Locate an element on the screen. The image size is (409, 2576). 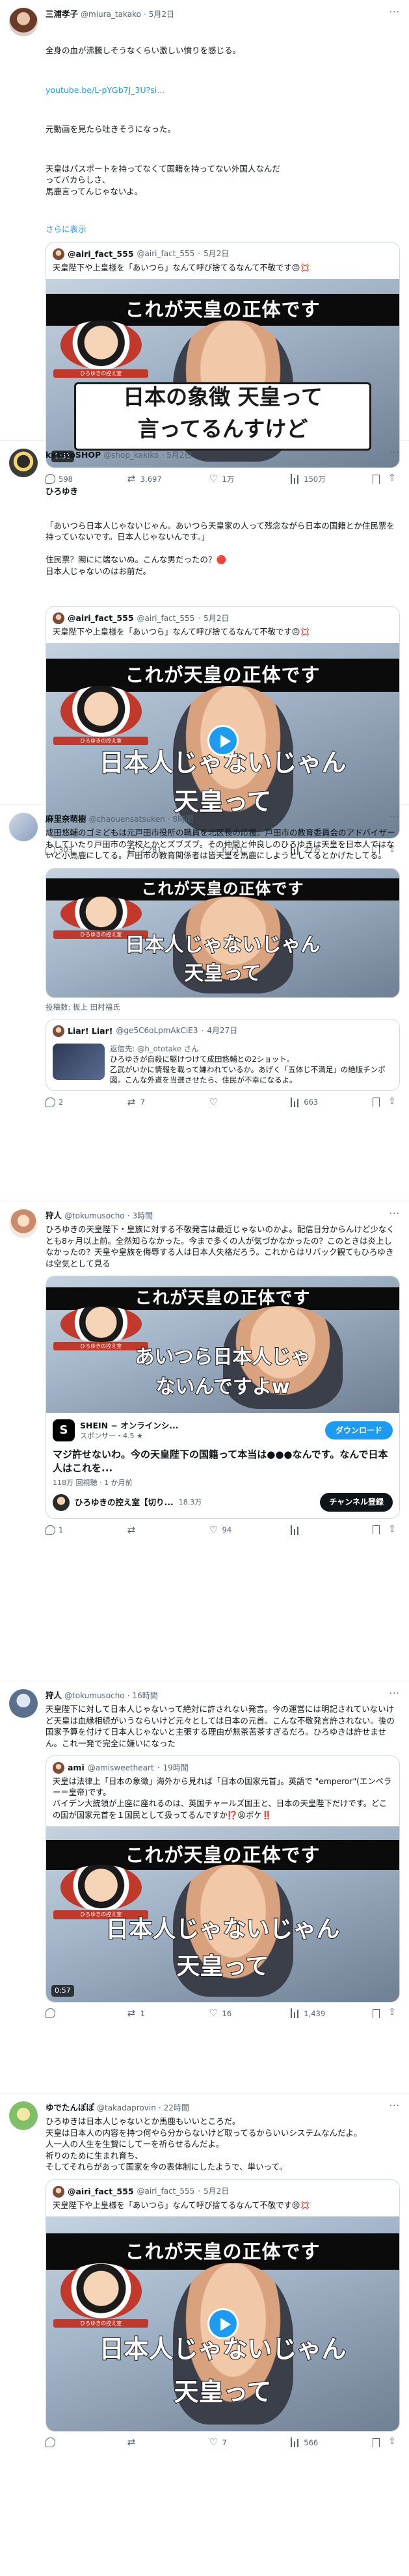
like-icon is located at coordinates (214, 1530).